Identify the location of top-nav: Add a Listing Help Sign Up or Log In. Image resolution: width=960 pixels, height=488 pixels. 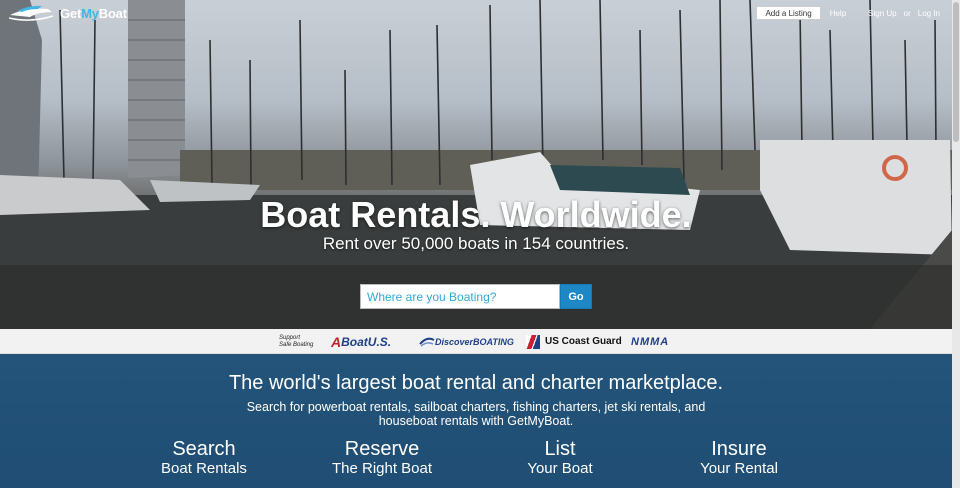
(848, 13).